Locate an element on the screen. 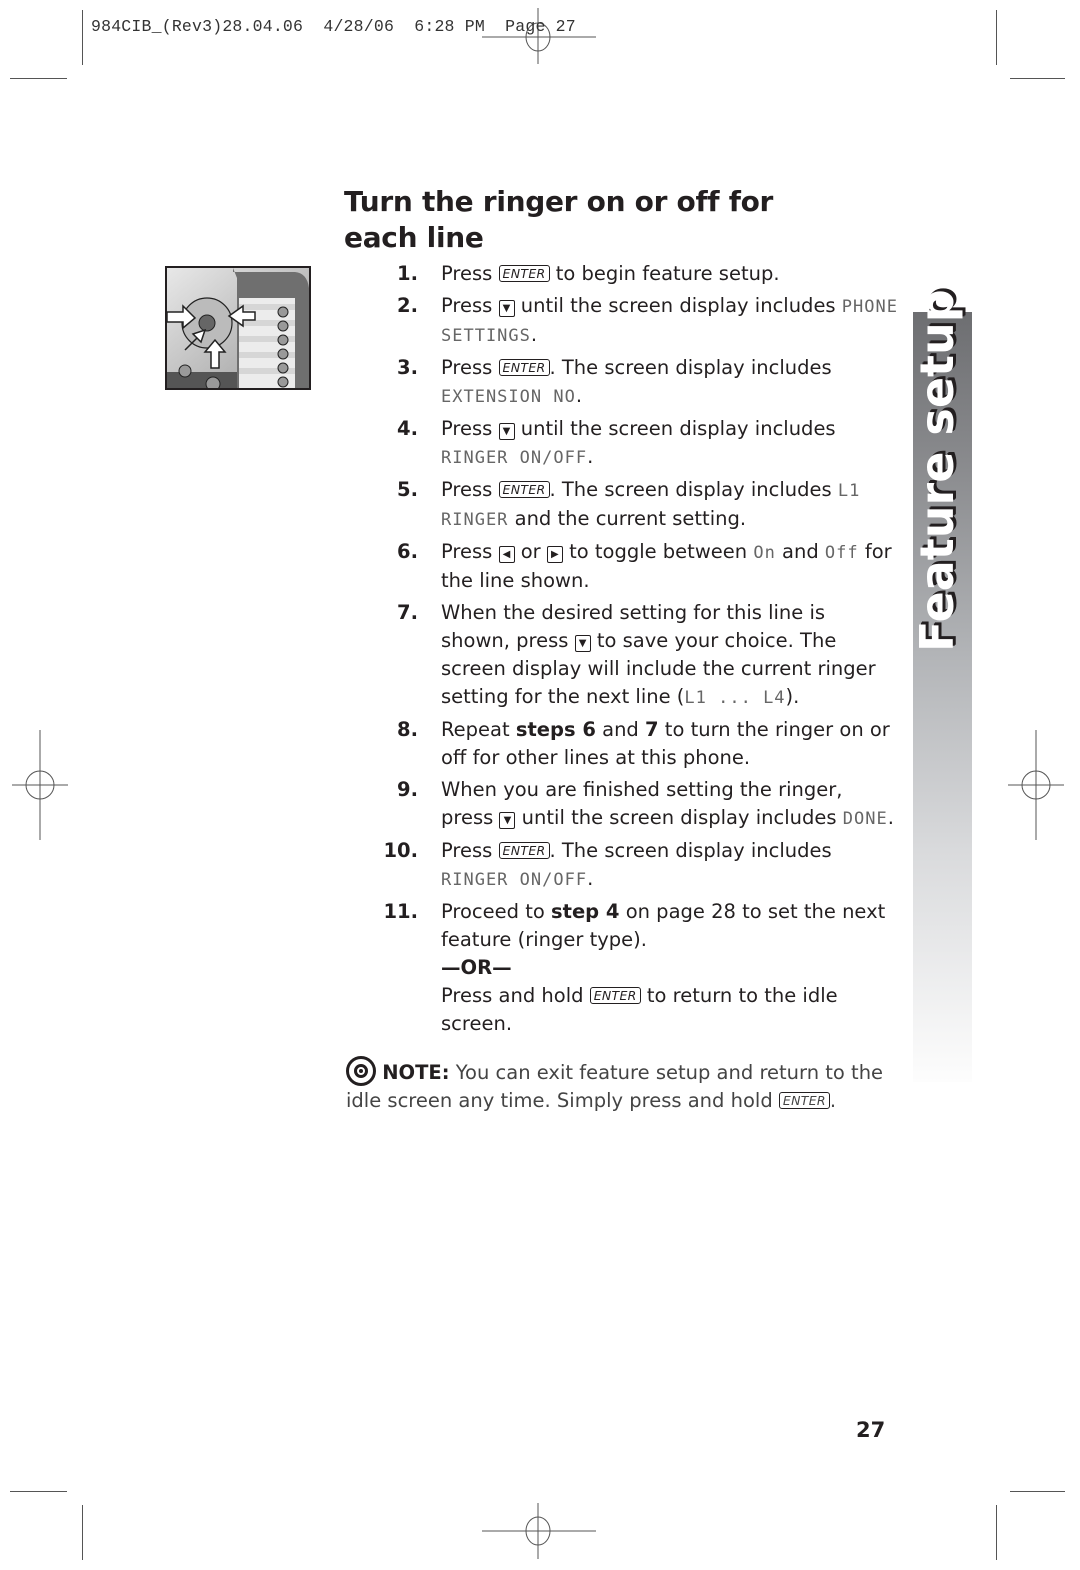 The height and width of the screenshot is (1570, 1080). lcd-display-text: Off is located at coordinates (841, 553).